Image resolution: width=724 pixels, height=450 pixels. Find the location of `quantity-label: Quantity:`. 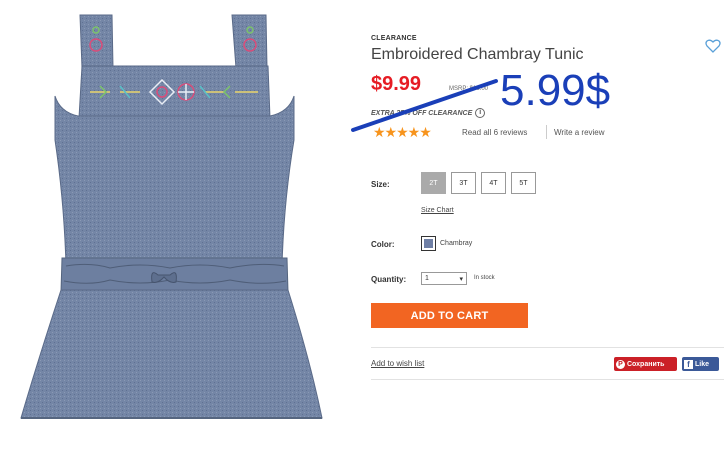

quantity-label: Quantity: is located at coordinates (389, 279).